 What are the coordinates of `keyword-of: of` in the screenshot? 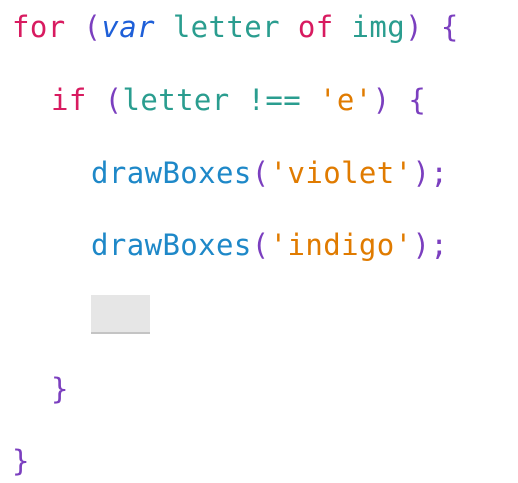 It's located at (315, 27).